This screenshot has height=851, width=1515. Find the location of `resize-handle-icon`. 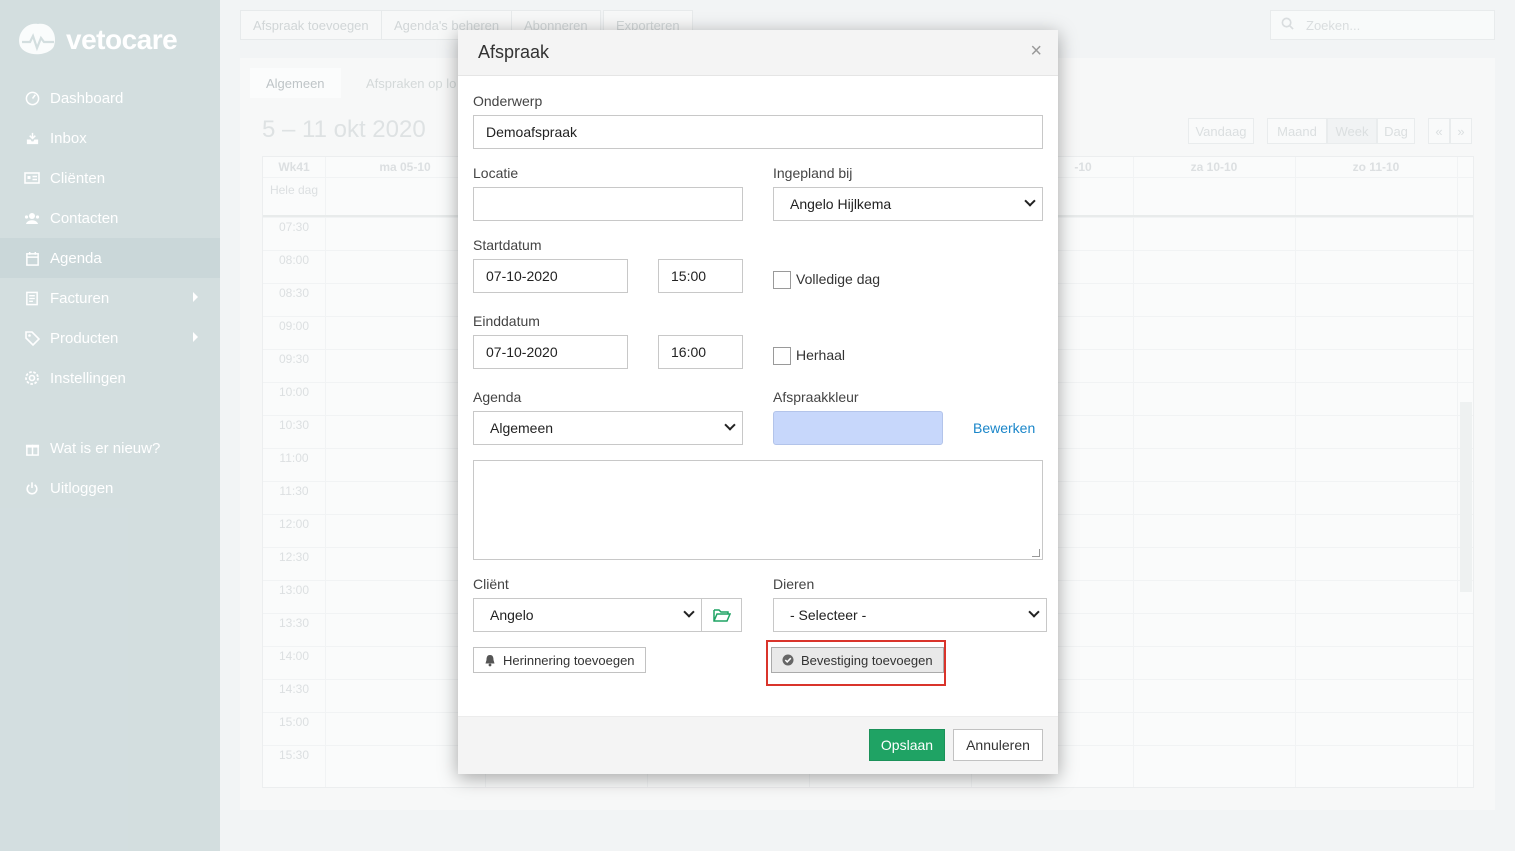

resize-handle-icon is located at coordinates (1036, 553).